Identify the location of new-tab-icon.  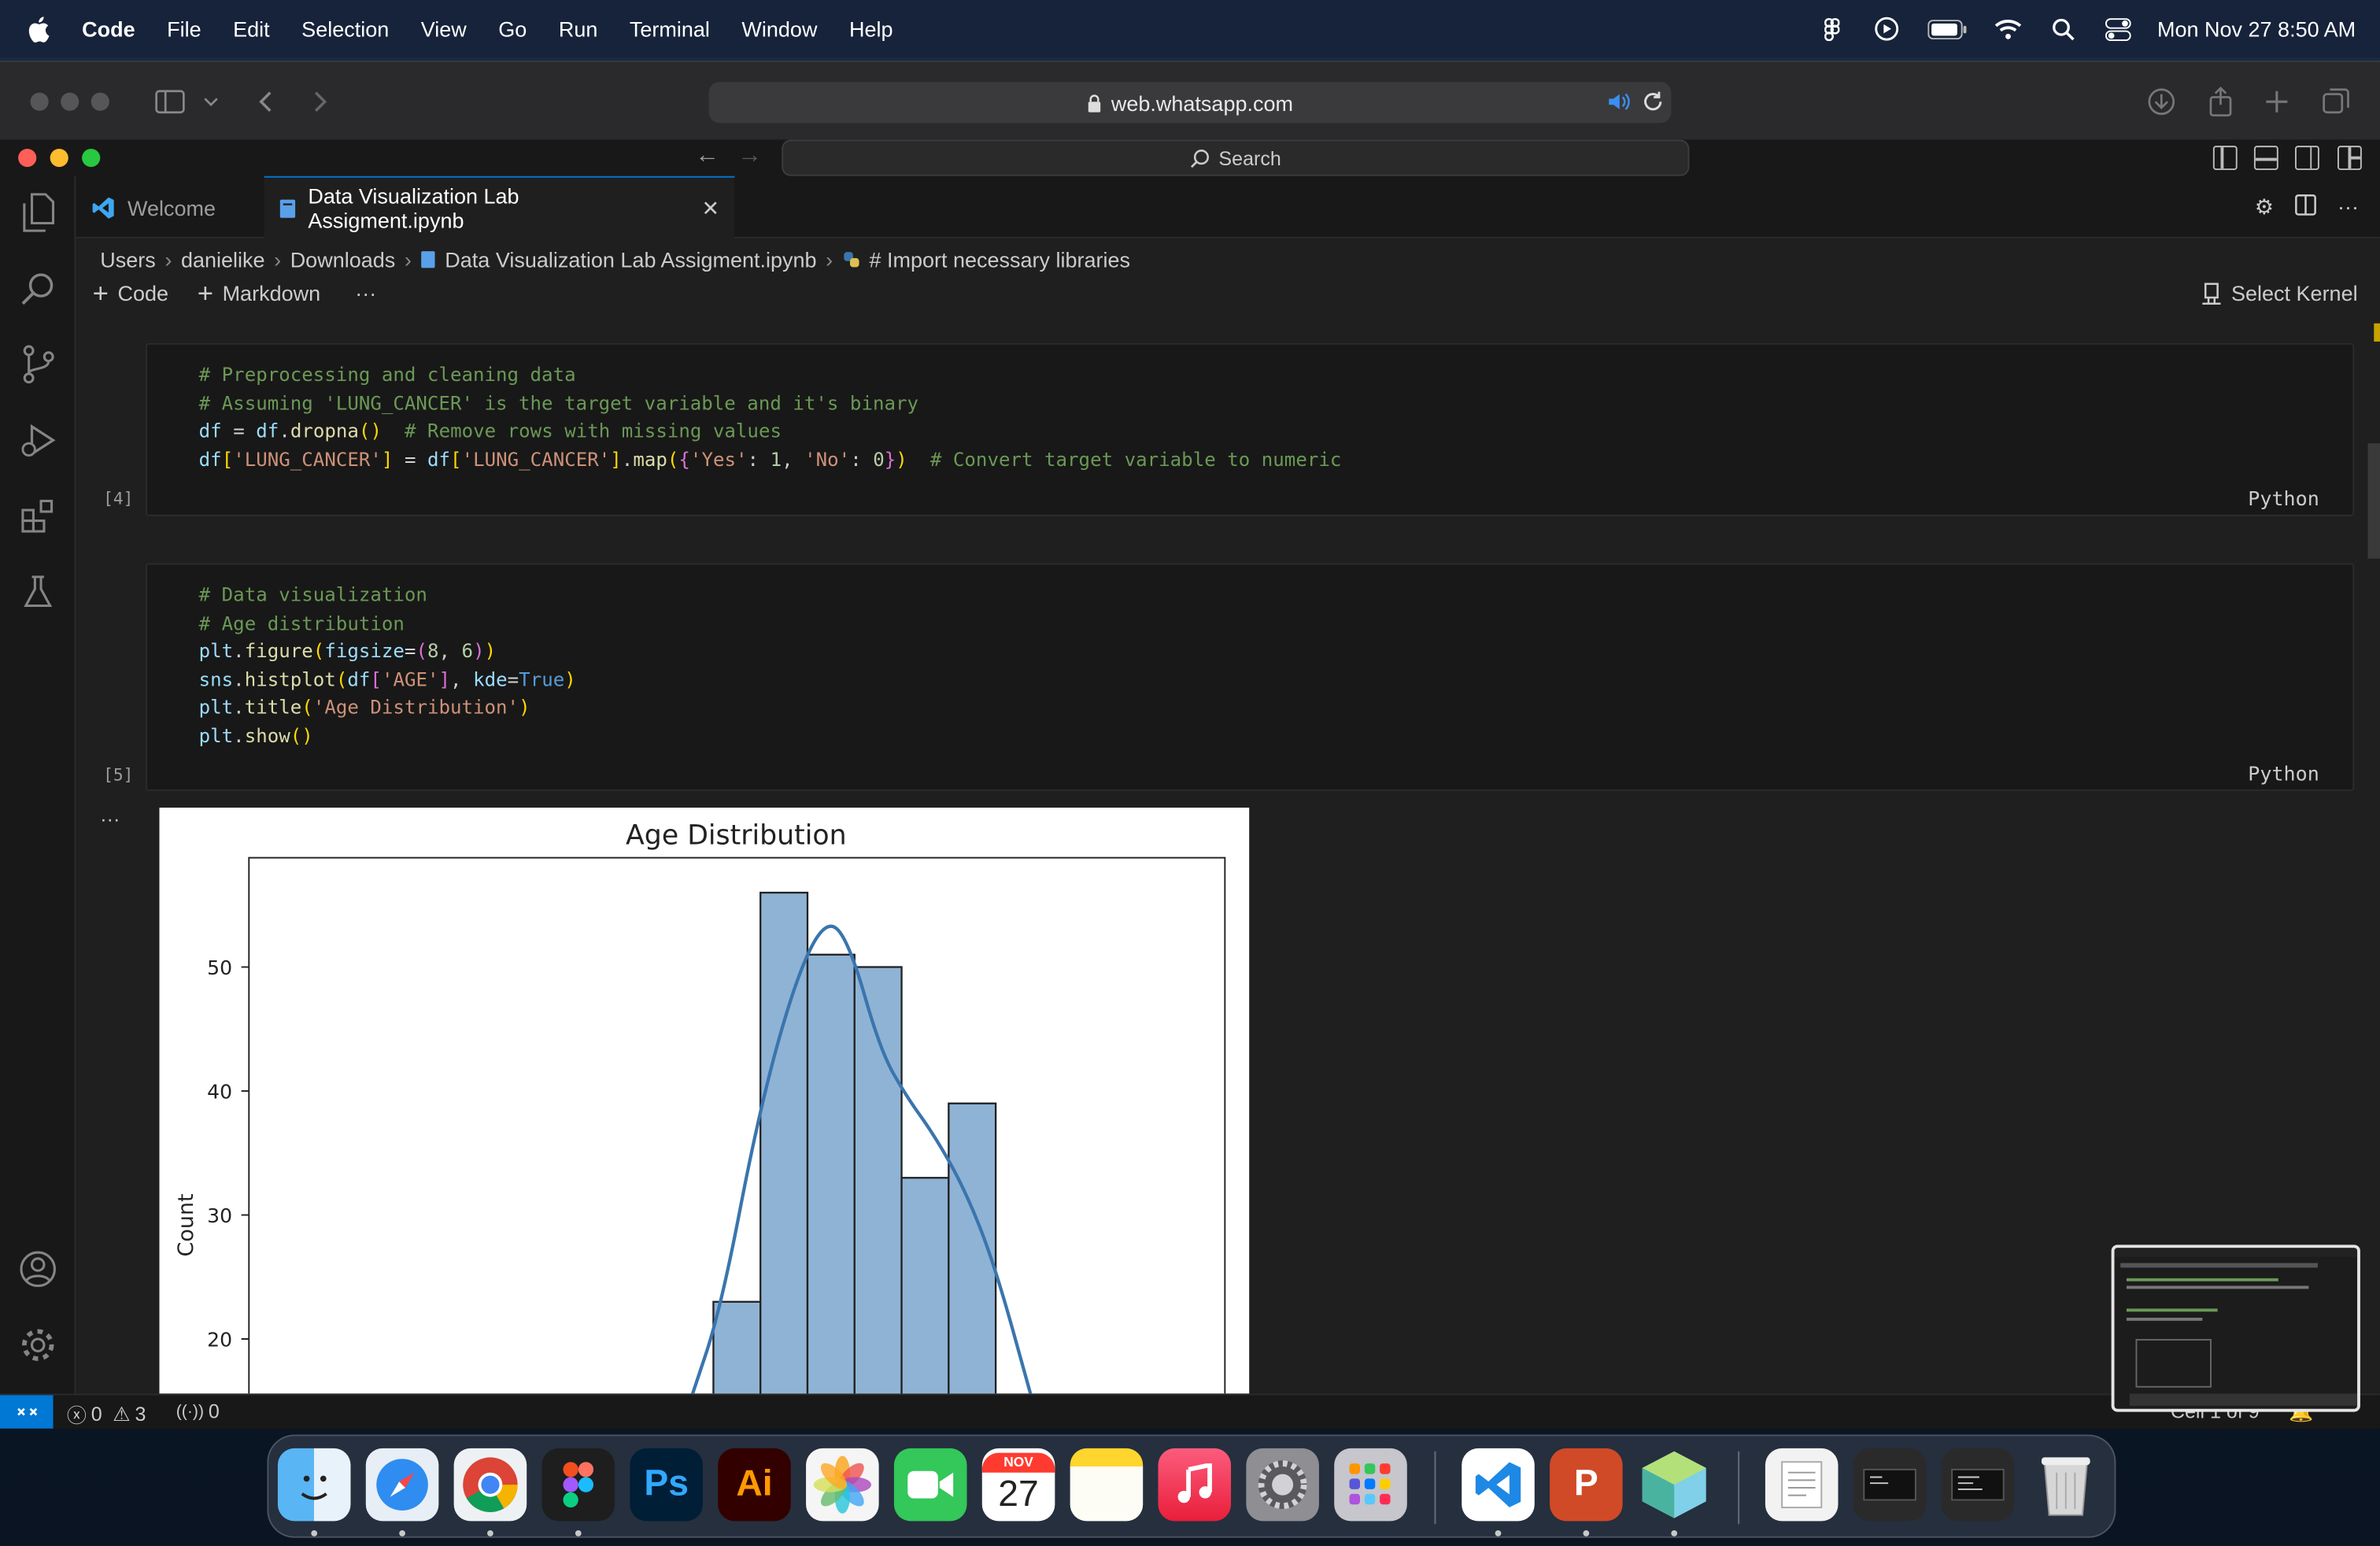
(2277, 101).